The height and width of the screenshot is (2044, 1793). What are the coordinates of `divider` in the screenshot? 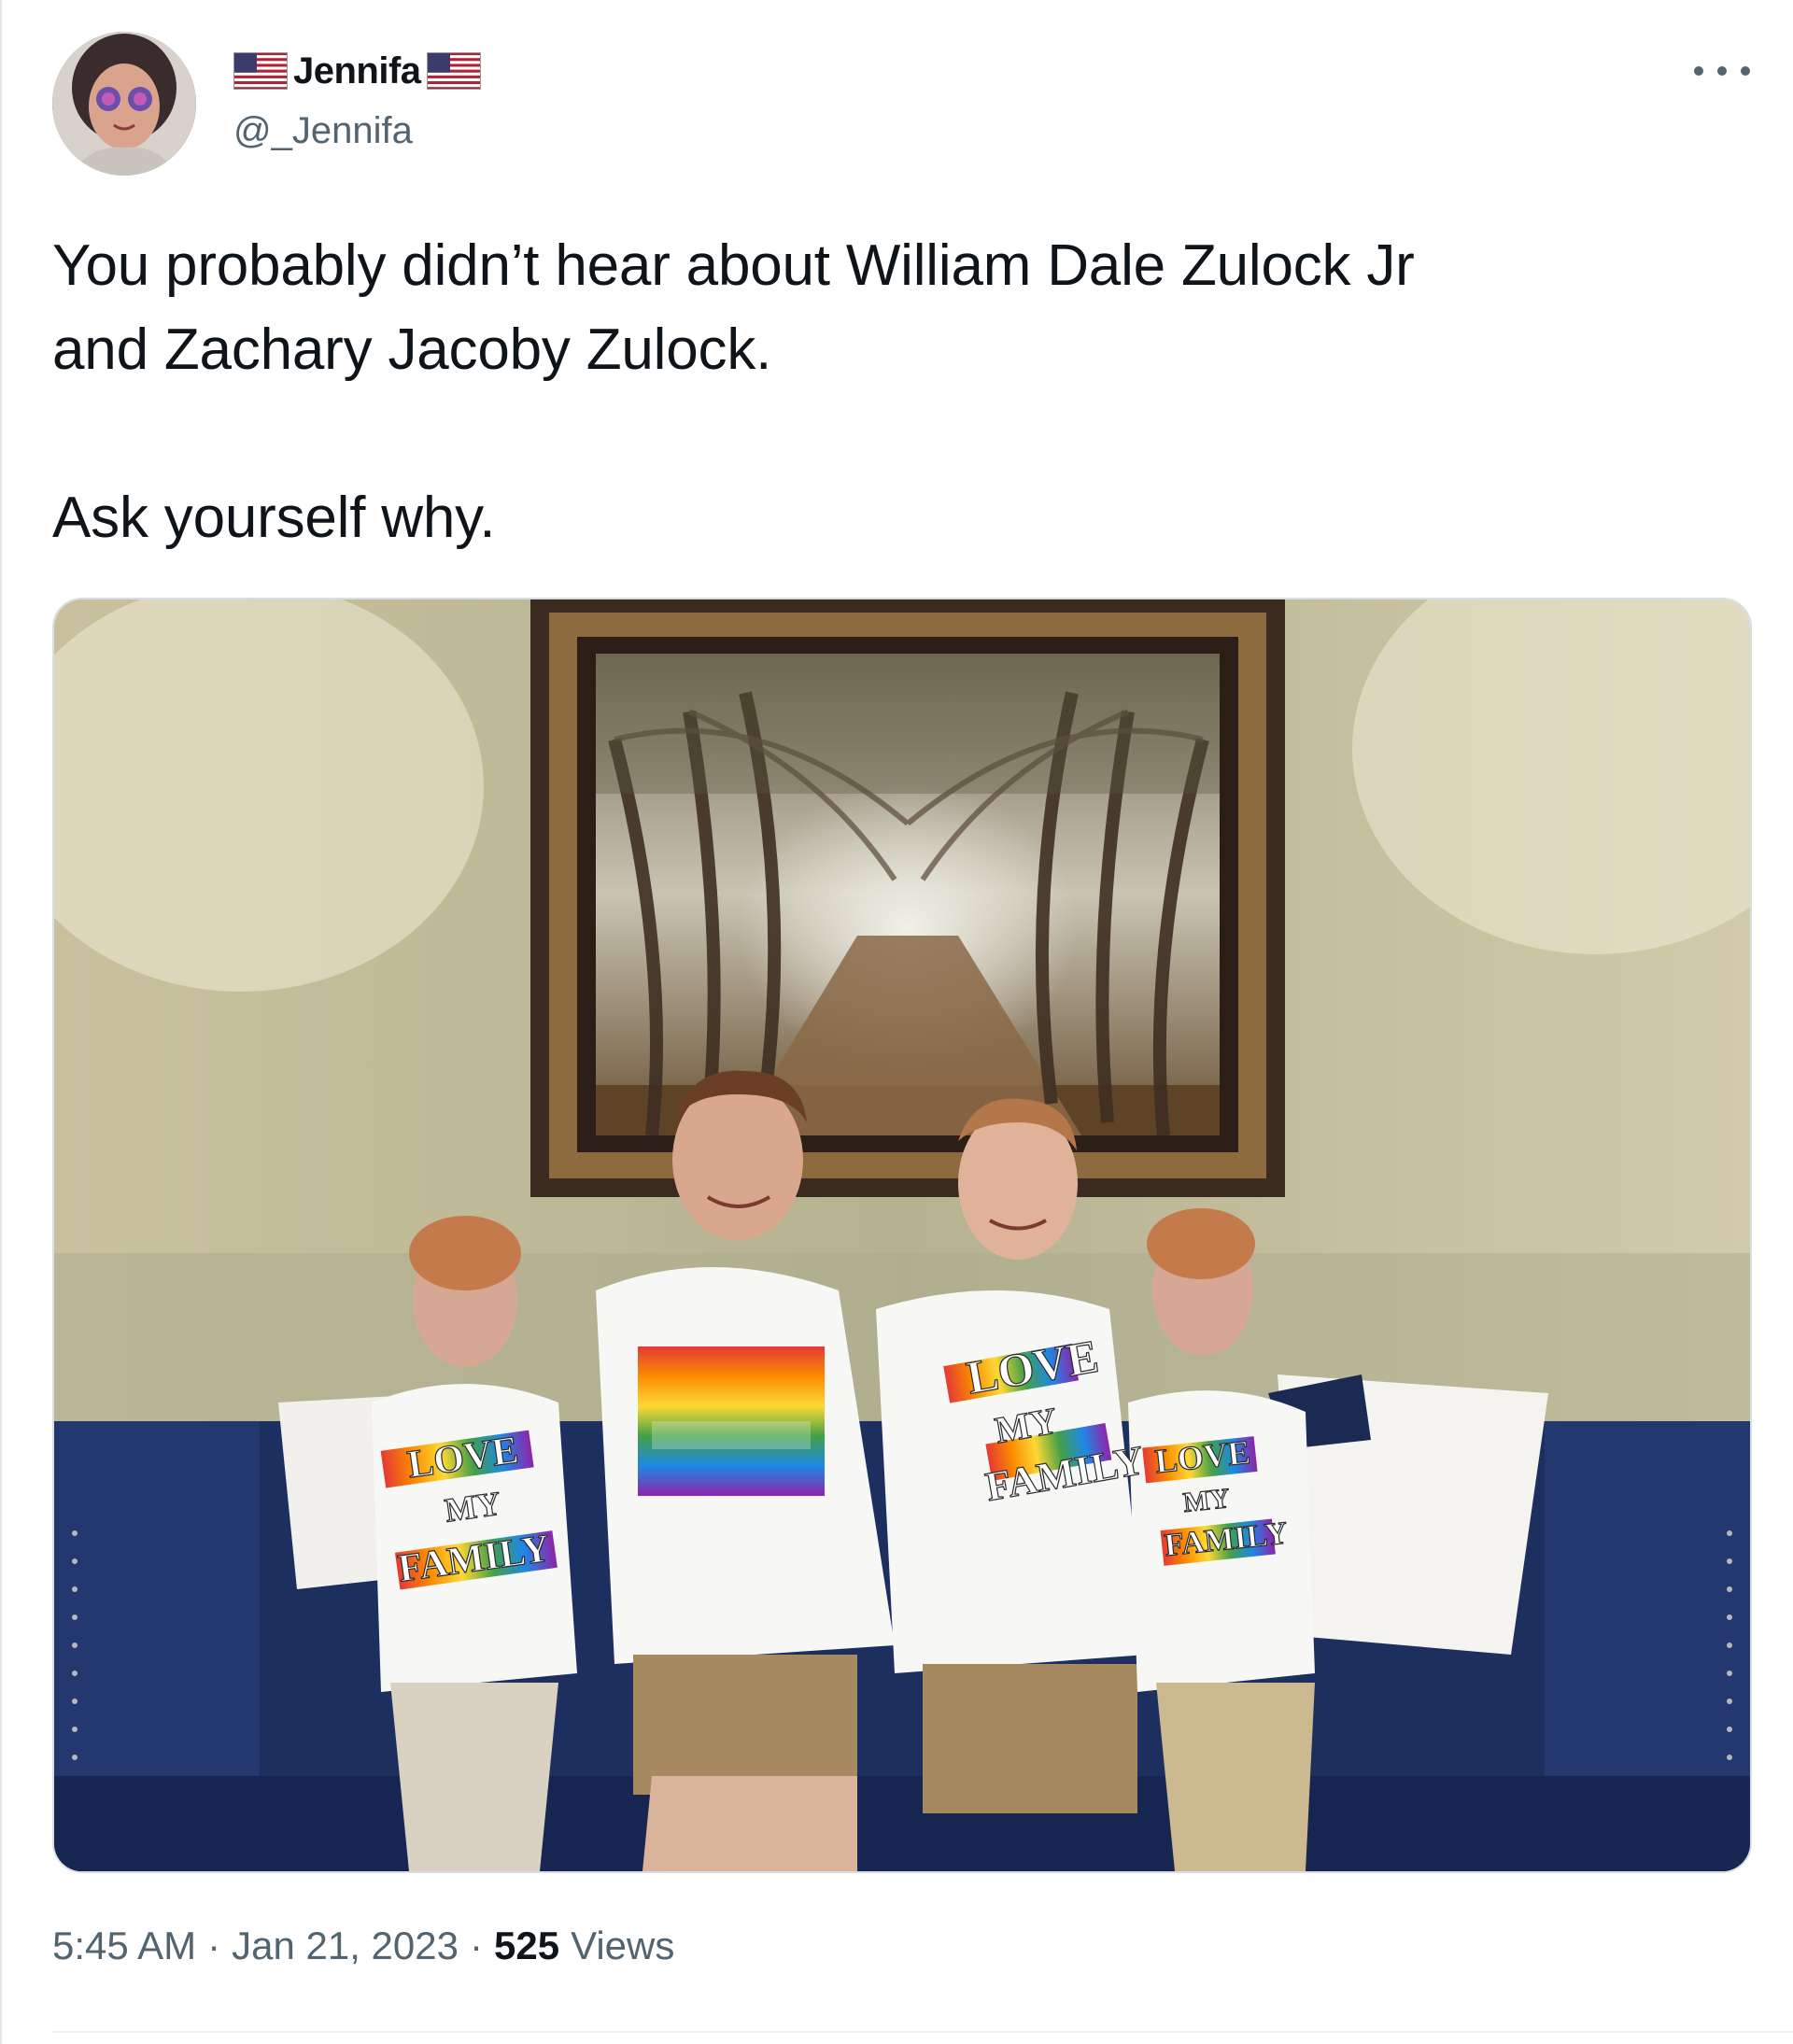 It's located at (922, 2032).